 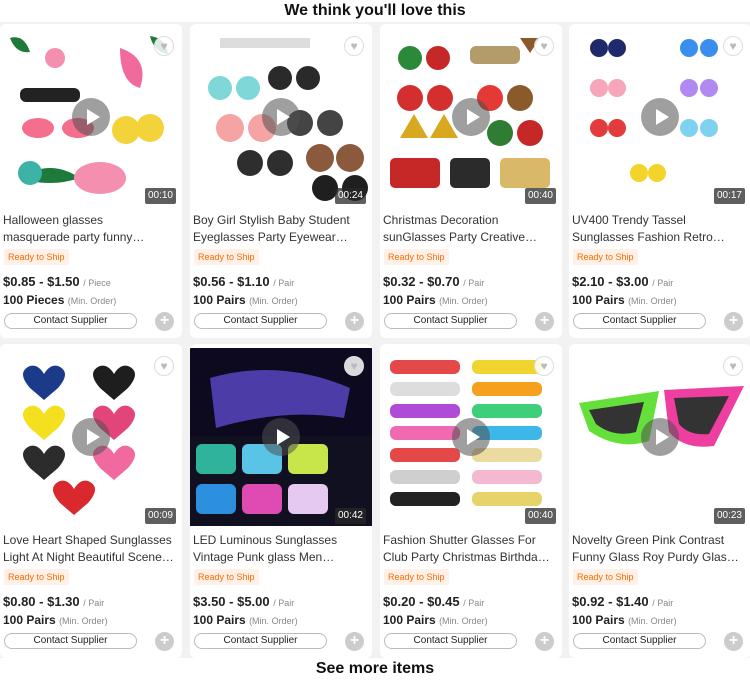 What do you see at coordinates (610, 601) in the screenshot?
I see `price-value: $0.92 - $1.40` at bounding box center [610, 601].